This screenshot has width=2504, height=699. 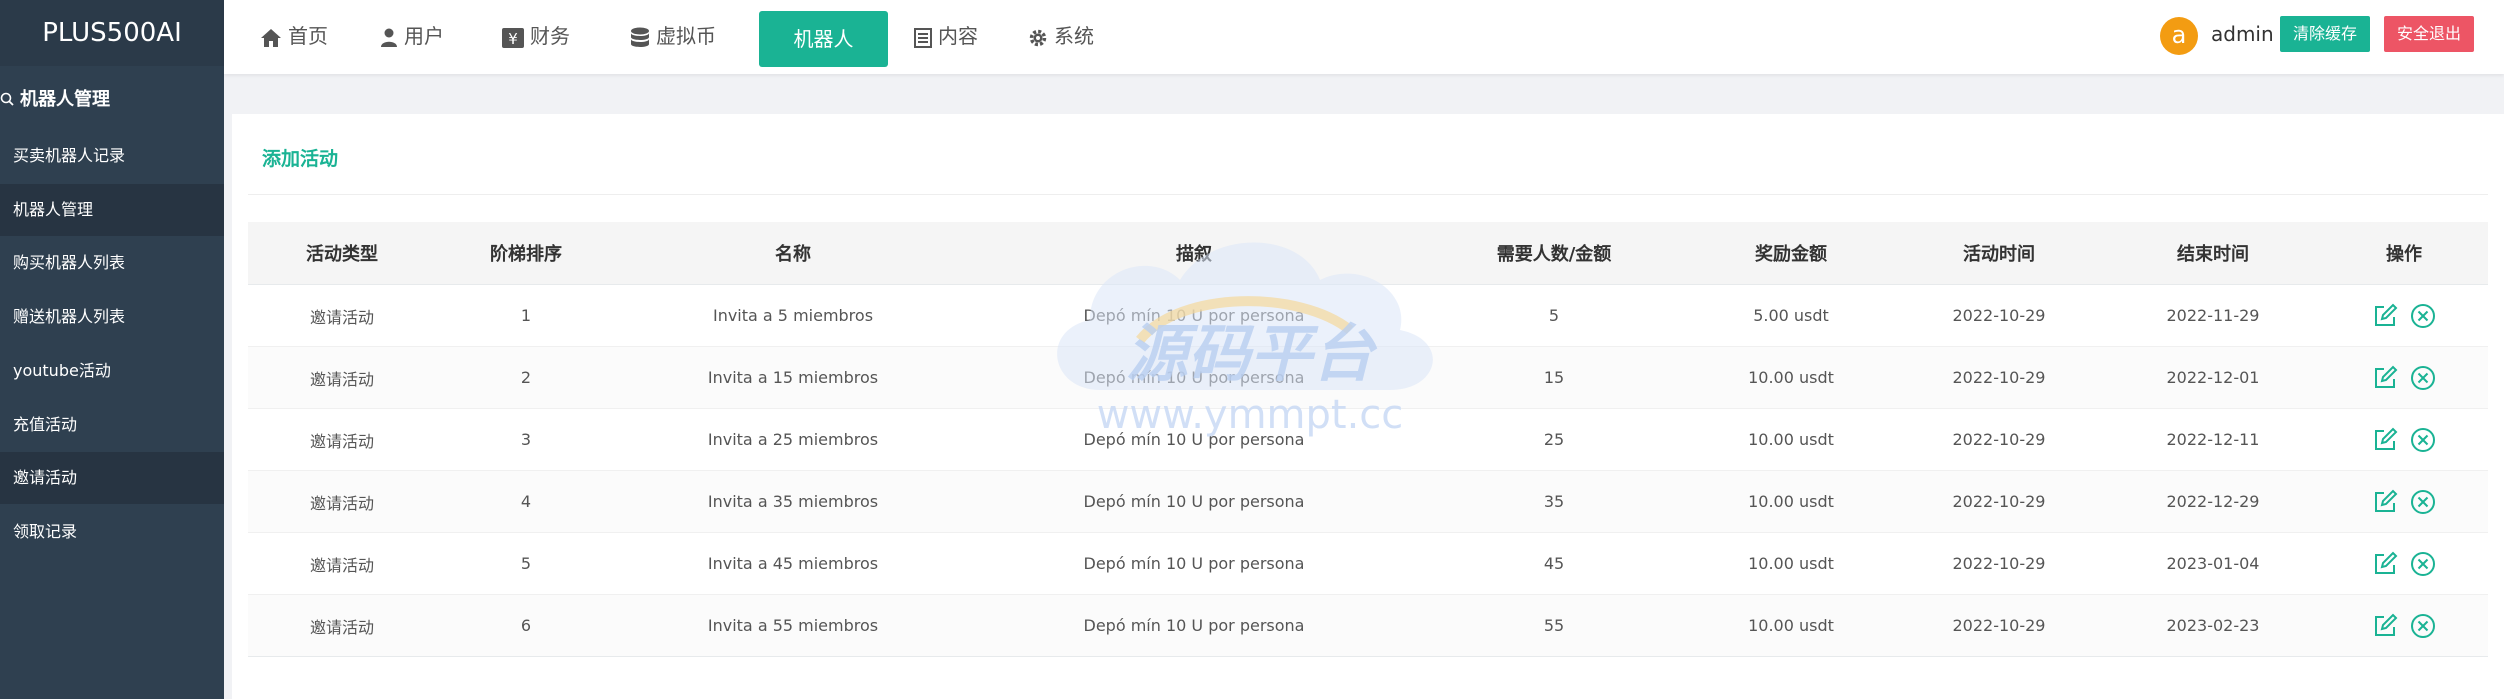 I want to click on nav-home-label: 首页, so click(x=308, y=36).